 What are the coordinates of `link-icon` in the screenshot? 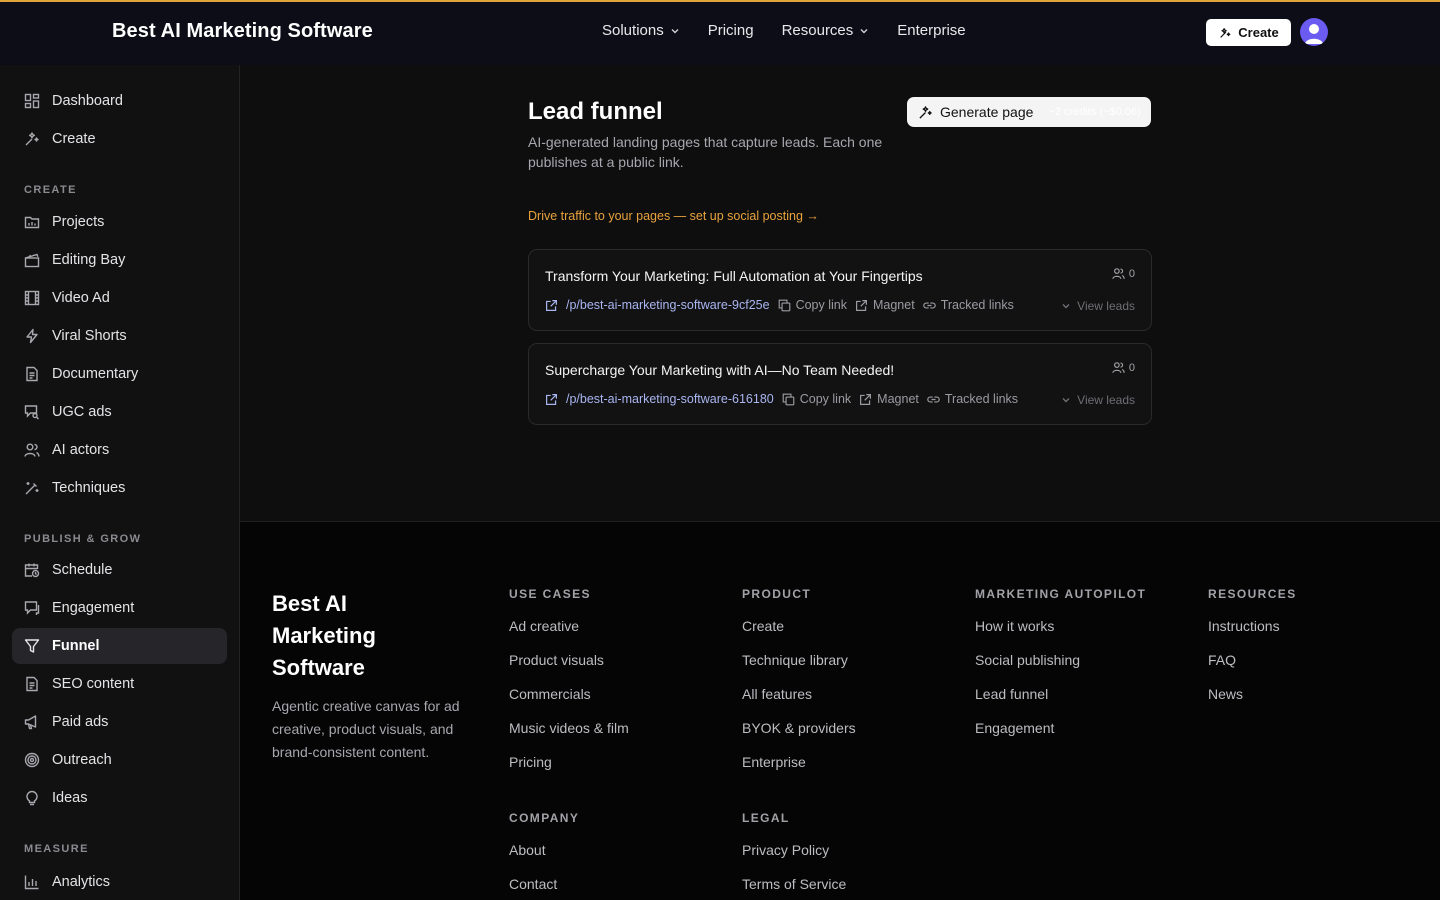 It's located at (933, 399).